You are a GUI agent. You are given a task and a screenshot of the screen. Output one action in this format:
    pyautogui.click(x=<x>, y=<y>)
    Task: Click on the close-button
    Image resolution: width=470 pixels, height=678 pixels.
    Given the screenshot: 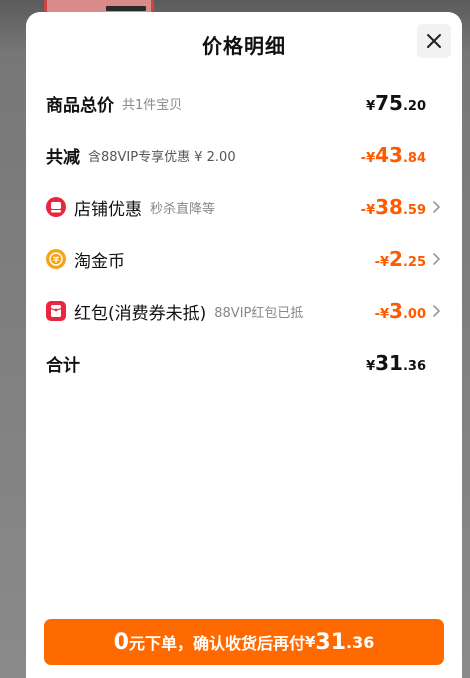 What is the action you would take?
    pyautogui.click(x=434, y=41)
    